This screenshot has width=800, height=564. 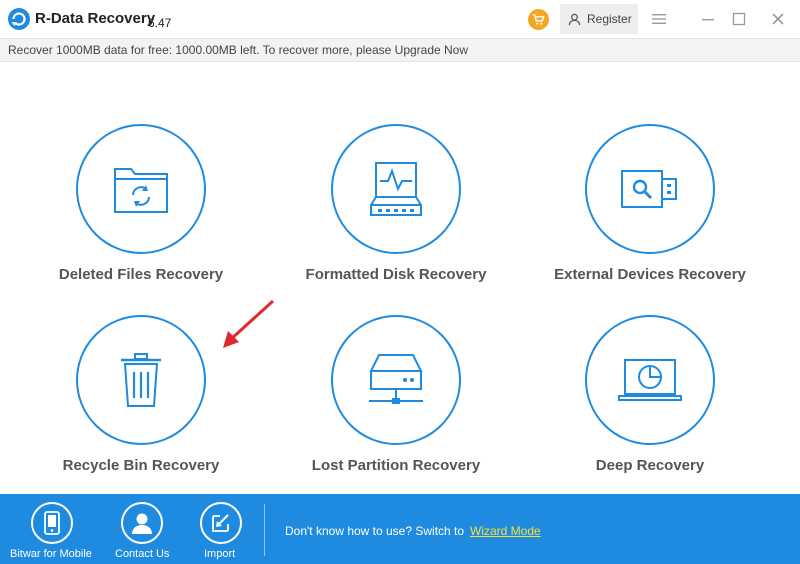 I want to click on minimize-icon, so click(x=708, y=20).